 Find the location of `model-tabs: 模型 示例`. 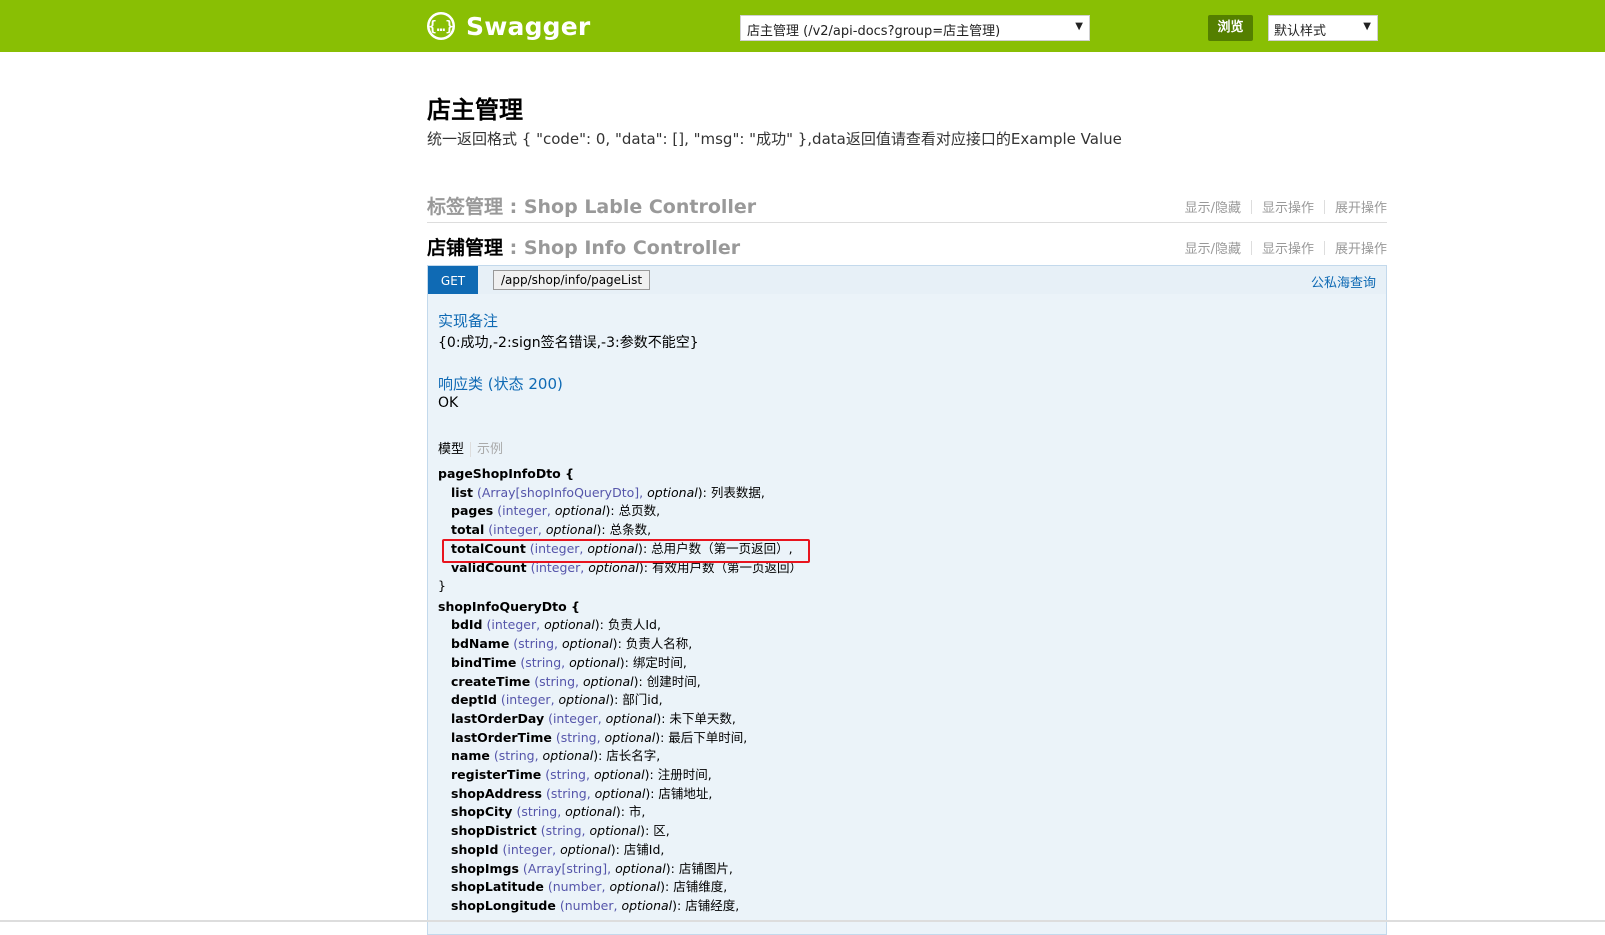

model-tabs: 模型 示例 is located at coordinates (471, 447).